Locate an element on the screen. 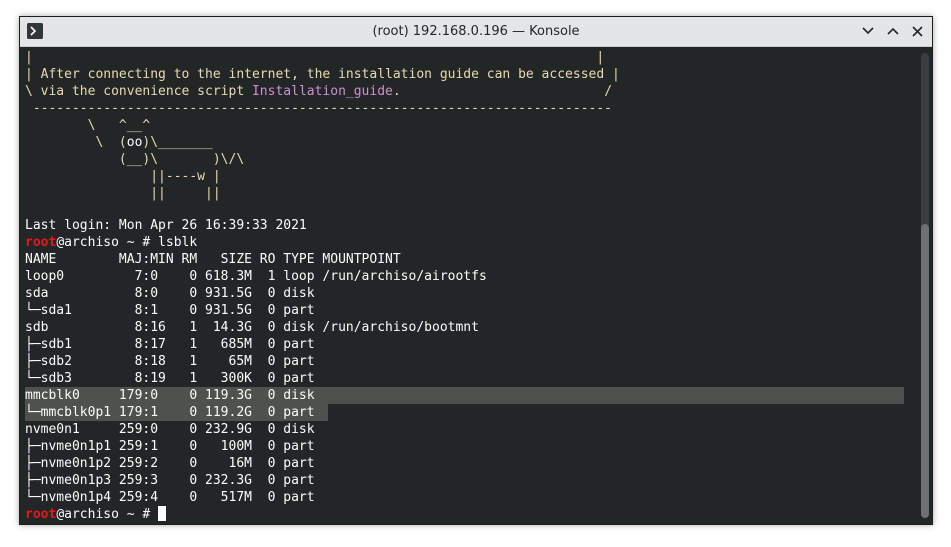 This screenshot has height=547, width=951. vertical-scrollbar is located at coordinates (925, 285).